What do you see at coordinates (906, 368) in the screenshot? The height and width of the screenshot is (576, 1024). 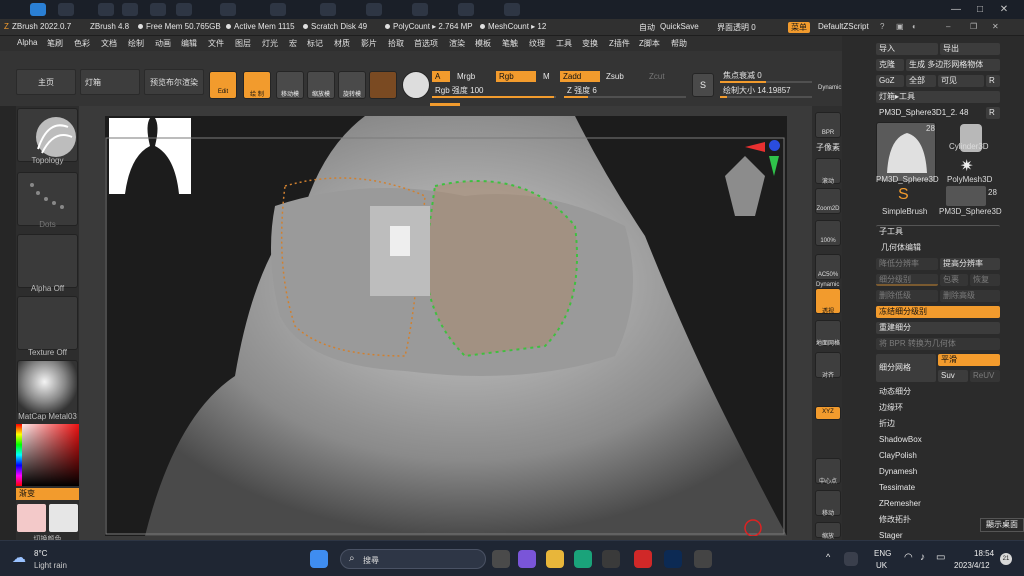 I see `divide-button: 细分网格` at bounding box center [906, 368].